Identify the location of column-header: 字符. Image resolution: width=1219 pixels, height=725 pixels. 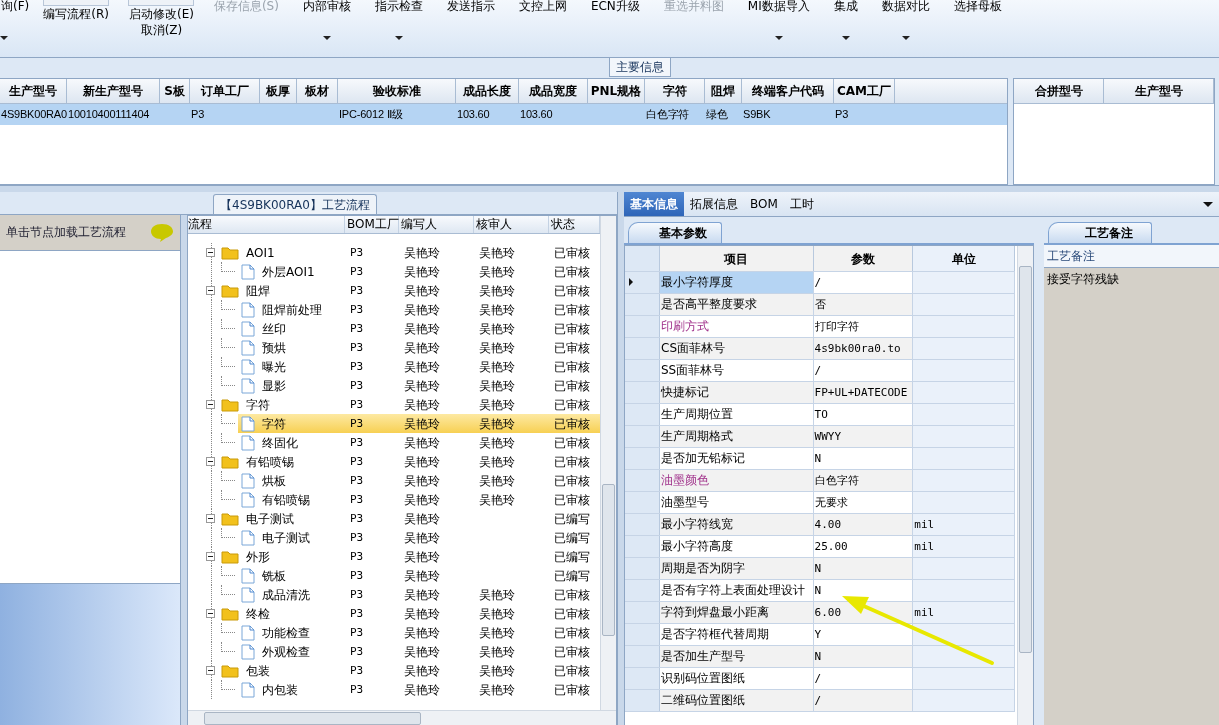
(675, 91).